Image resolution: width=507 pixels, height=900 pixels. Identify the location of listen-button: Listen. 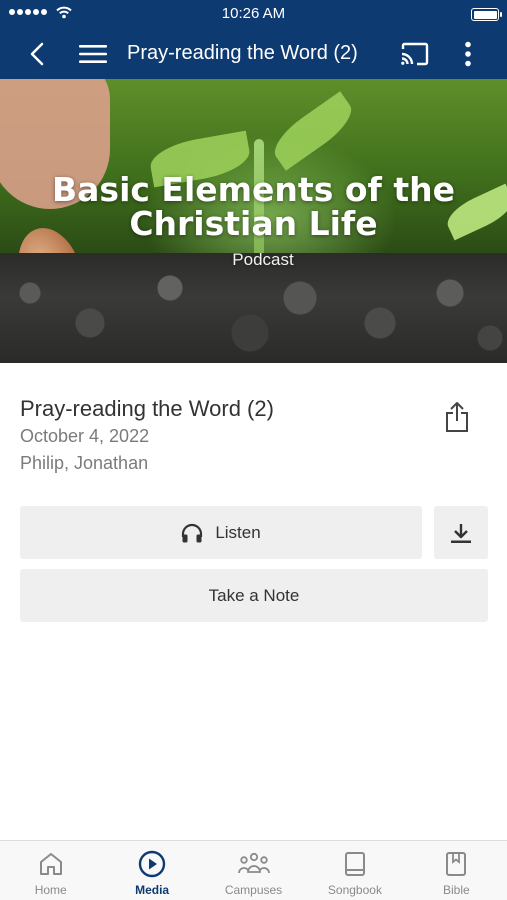
(221, 532).